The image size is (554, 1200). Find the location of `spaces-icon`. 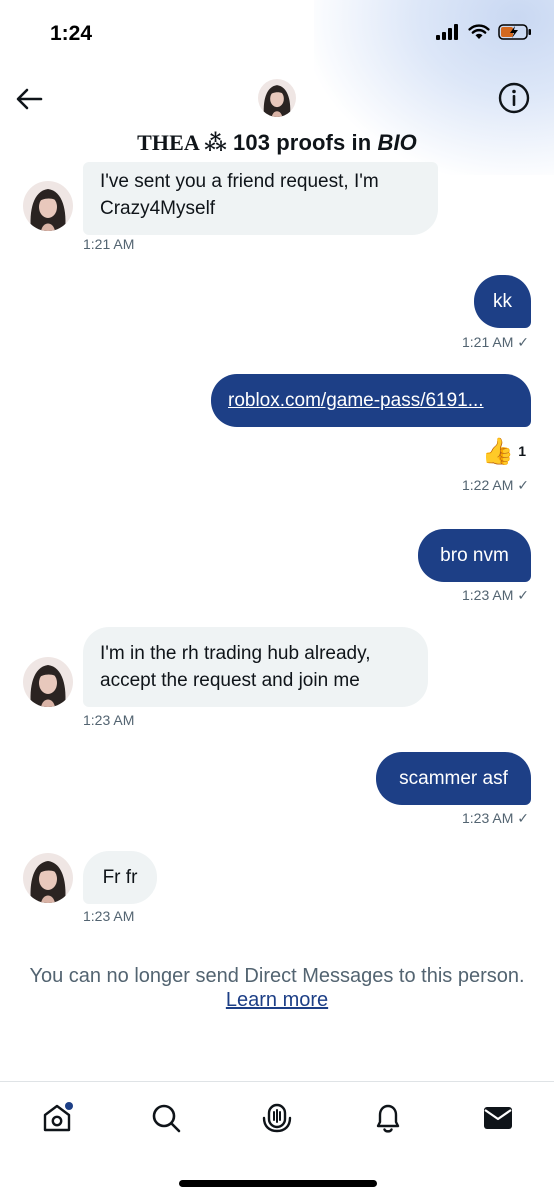

spaces-icon is located at coordinates (277, 1118).